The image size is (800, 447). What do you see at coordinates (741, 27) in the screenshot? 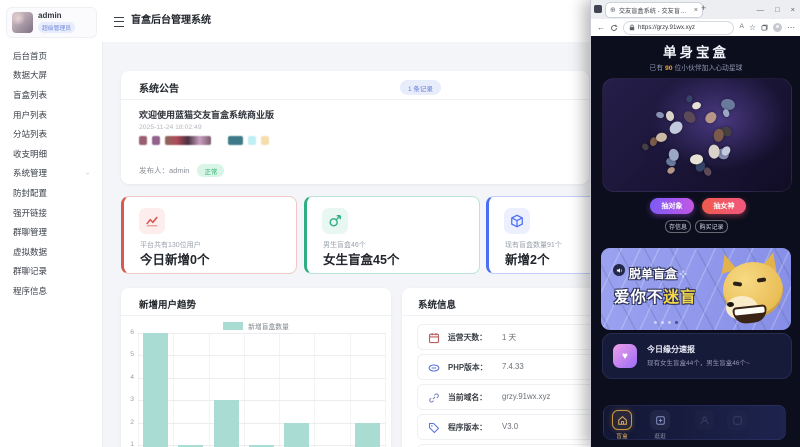
I see `read-aloud-icon: A` at bounding box center [741, 27].